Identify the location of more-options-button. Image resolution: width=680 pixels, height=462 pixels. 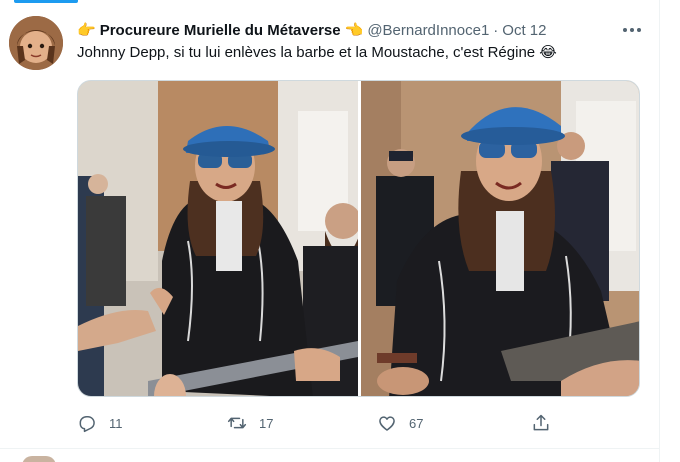
(632, 30).